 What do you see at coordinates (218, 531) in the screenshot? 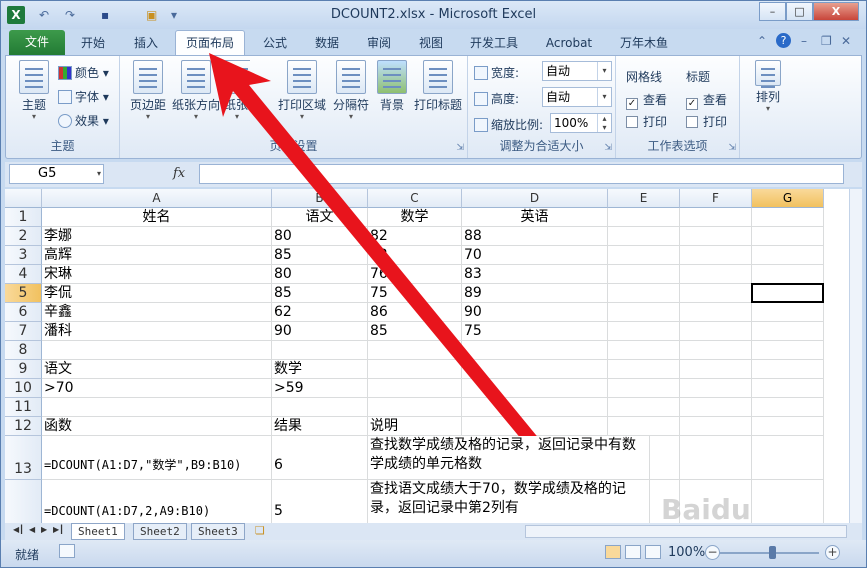
I see `sheet-tab-sheet3: Sheet3` at bounding box center [218, 531].